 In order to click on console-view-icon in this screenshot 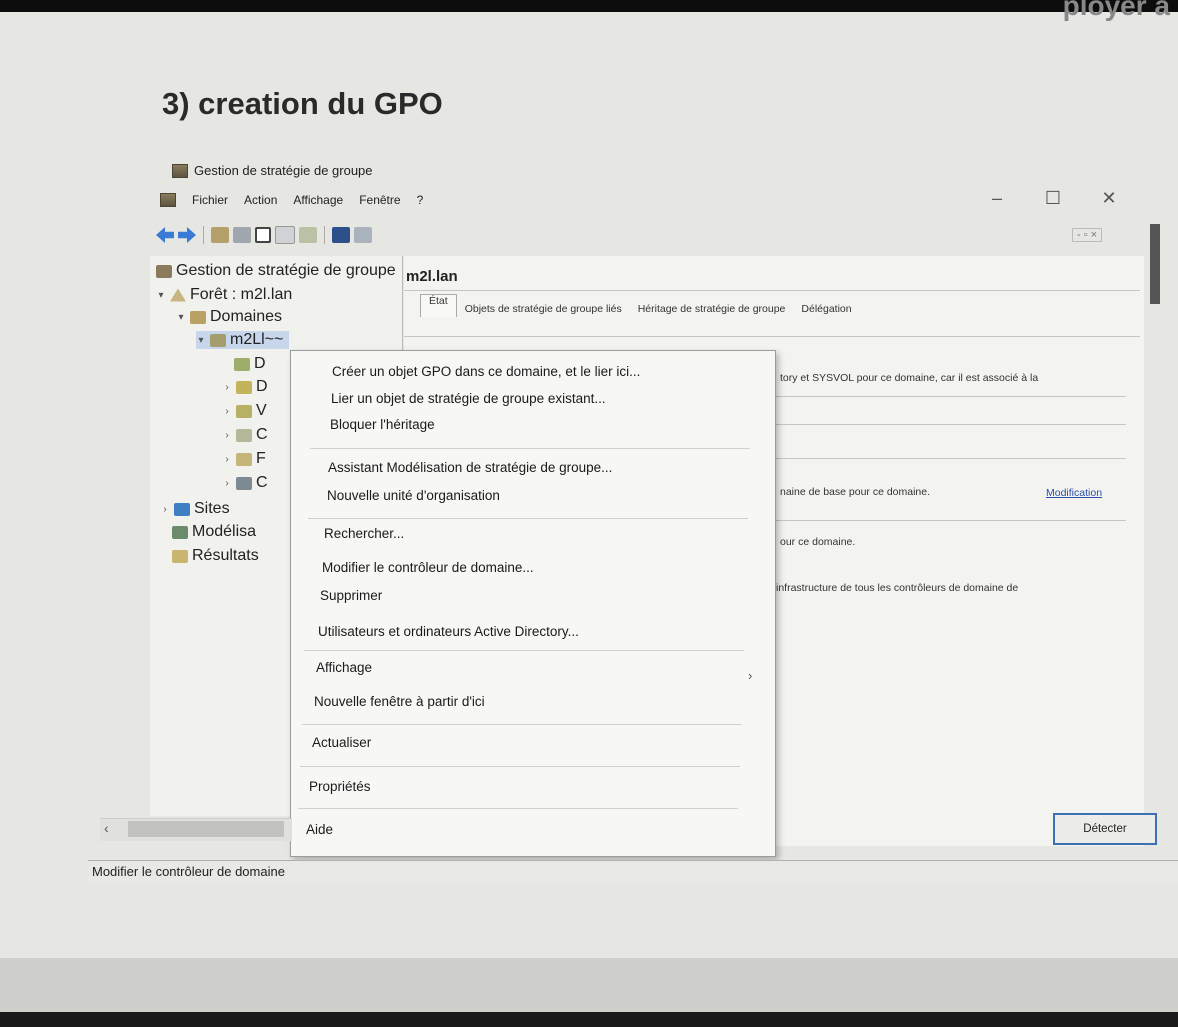, I will do `click(363, 235)`.